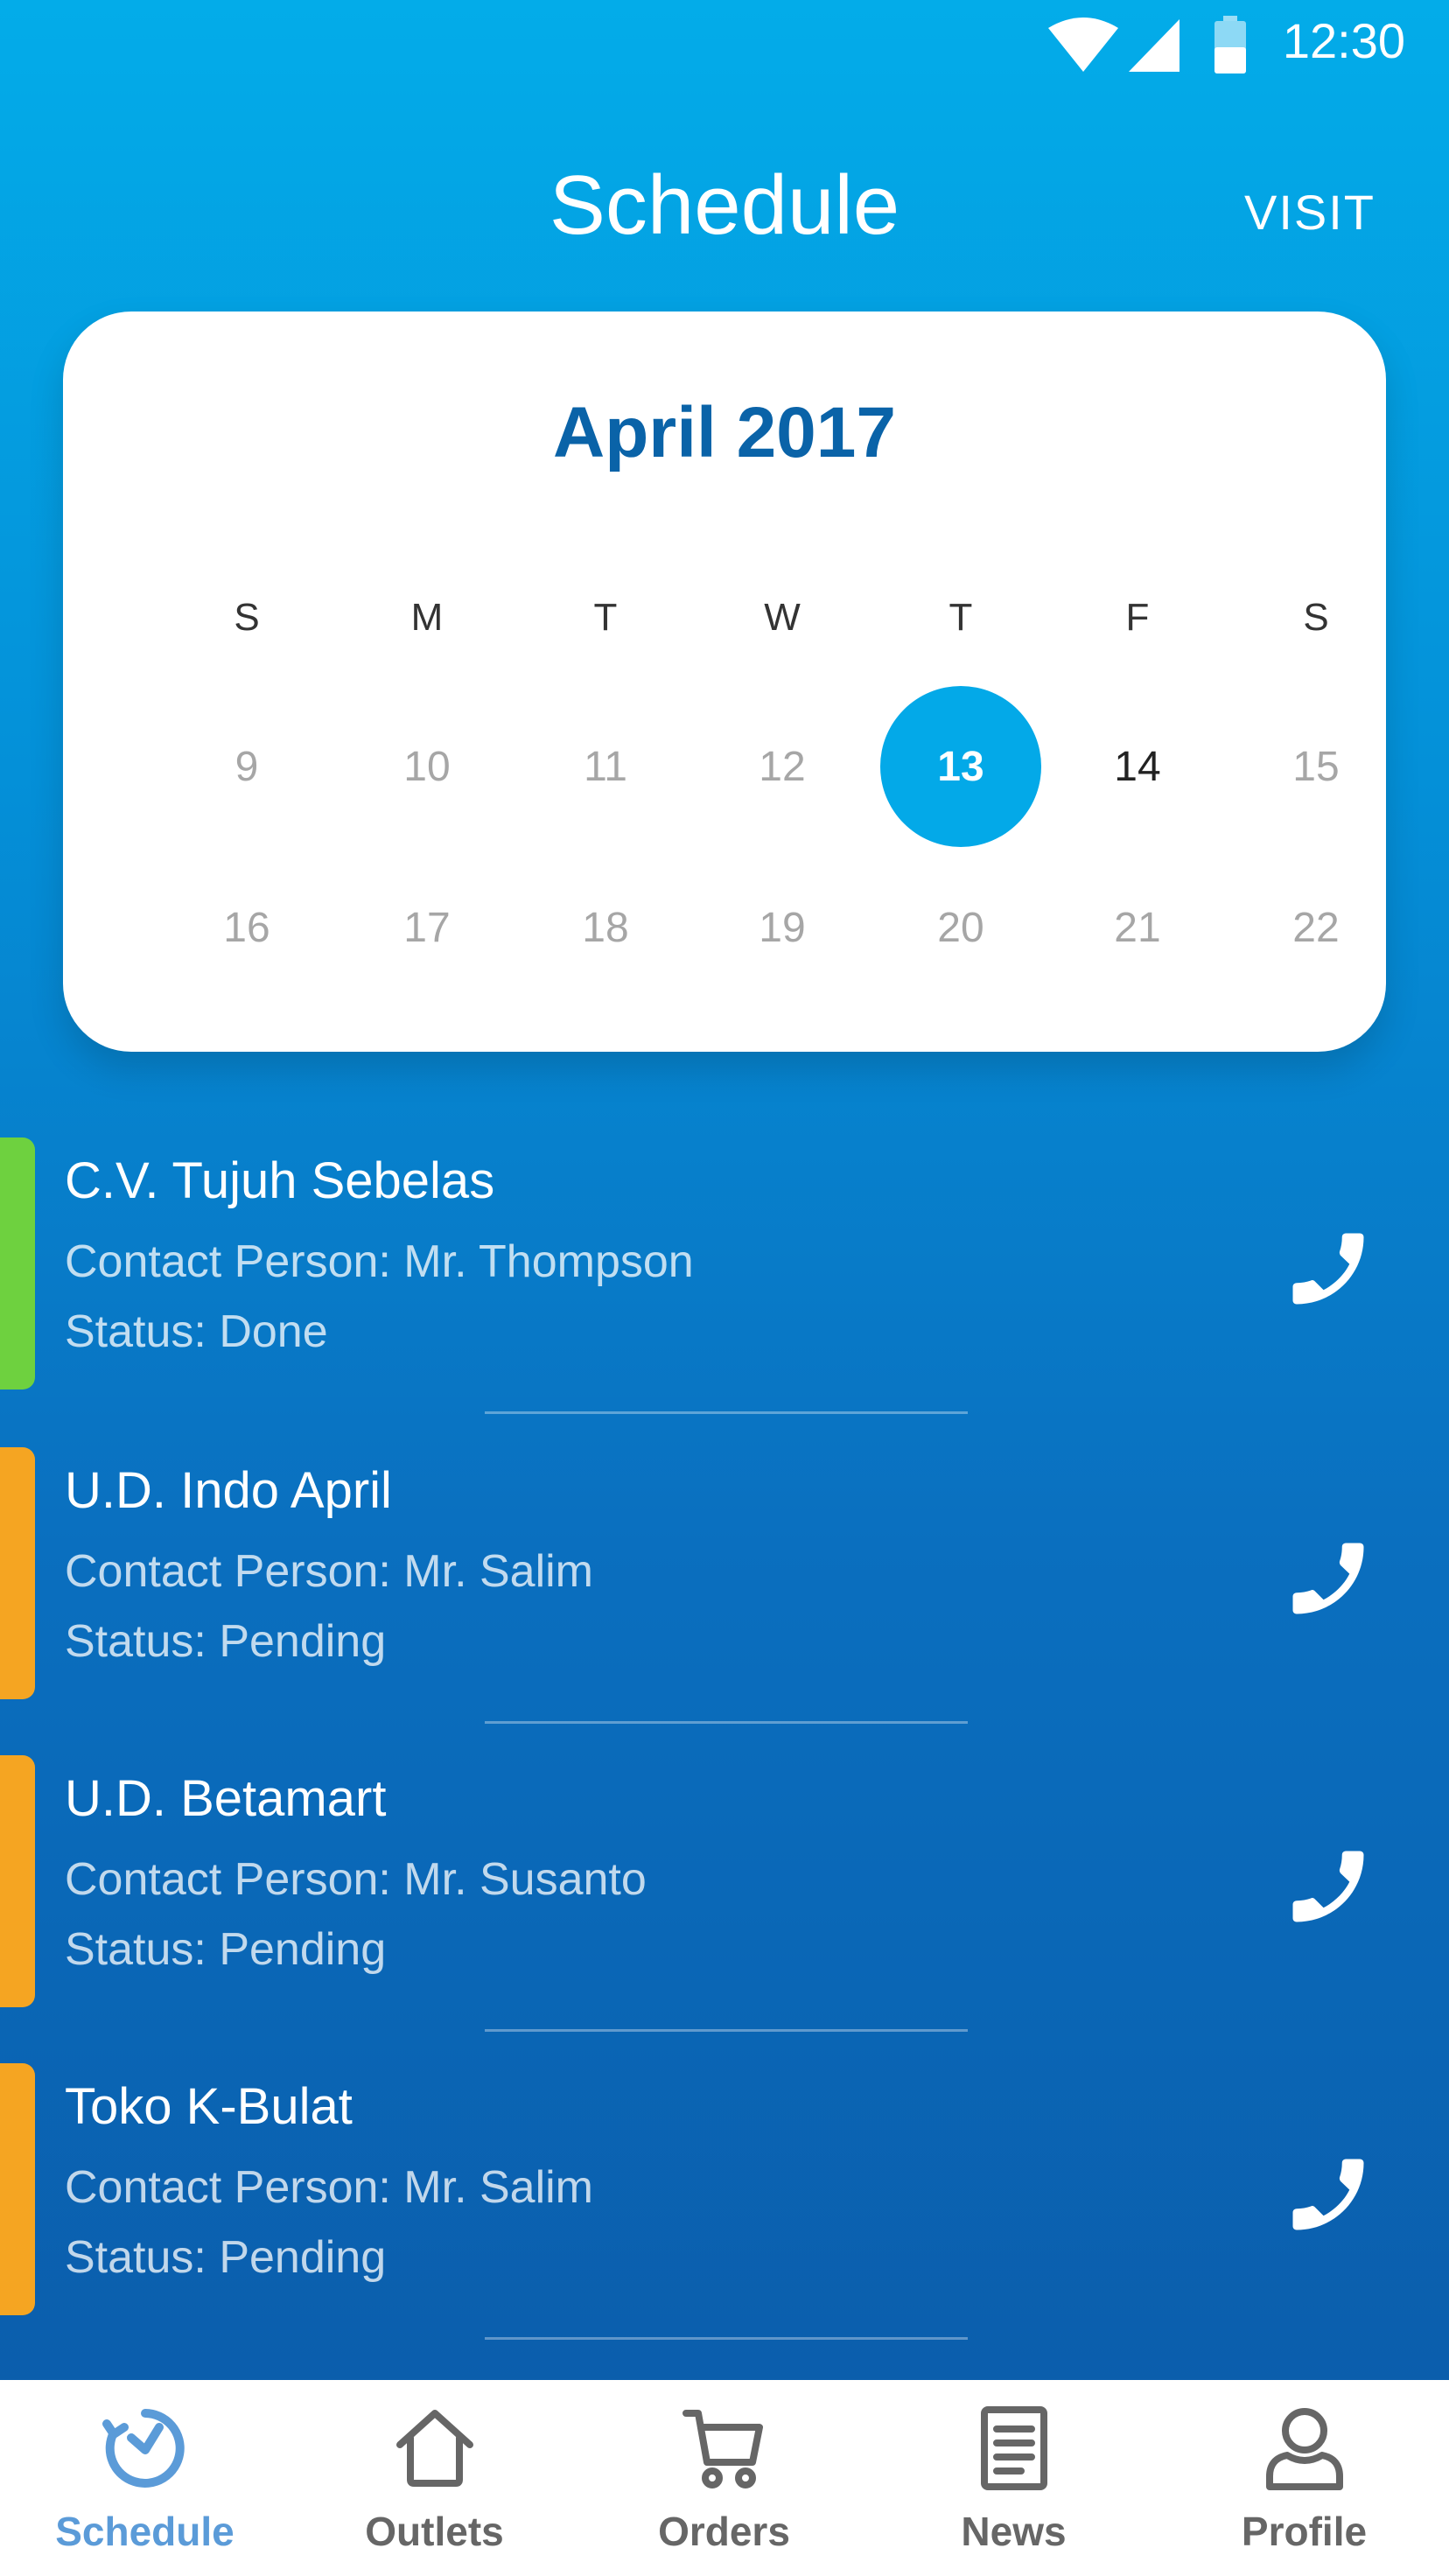  Describe the element at coordinates (782, 766) in the screenshot. I see `calendar-day: 12` at that location.